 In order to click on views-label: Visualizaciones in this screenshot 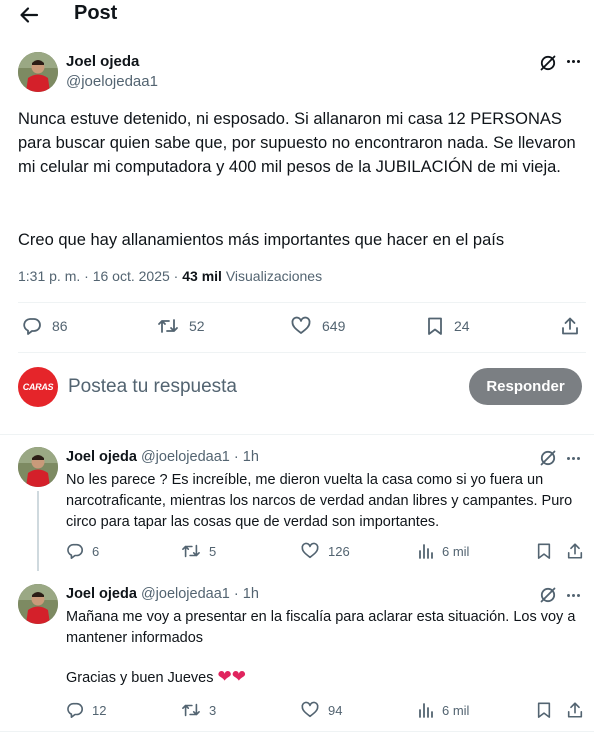, I will do `click(274, 276)`.